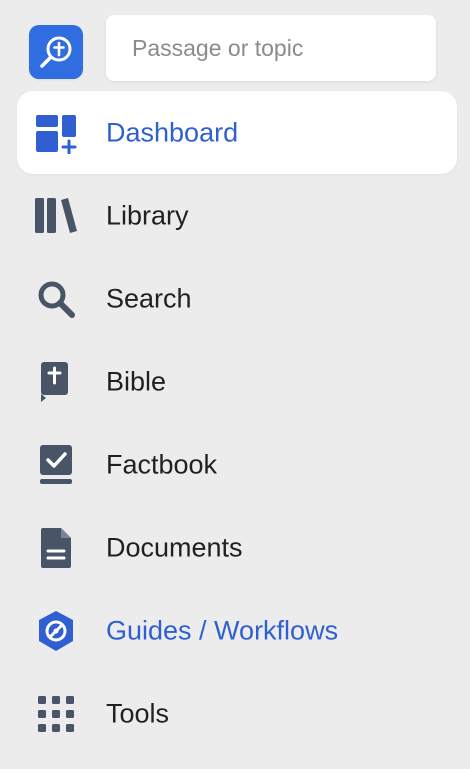  I want to click on document-icon, so click(56, 548).